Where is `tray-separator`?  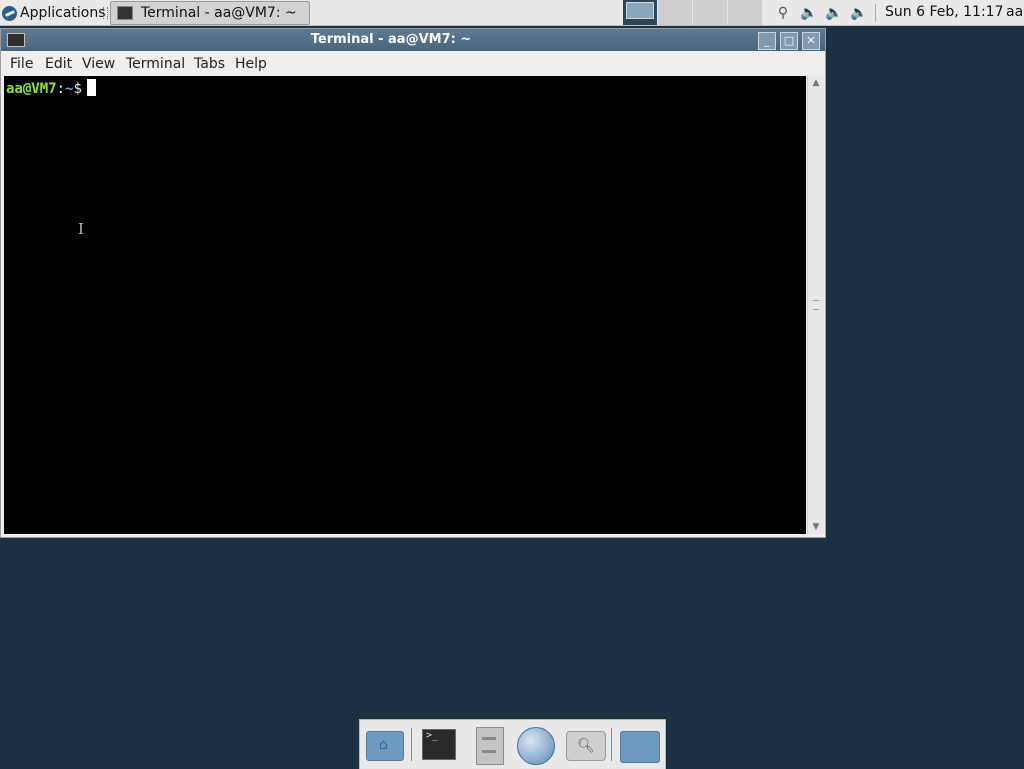 tray-separator is located at coordinates (875, 13).